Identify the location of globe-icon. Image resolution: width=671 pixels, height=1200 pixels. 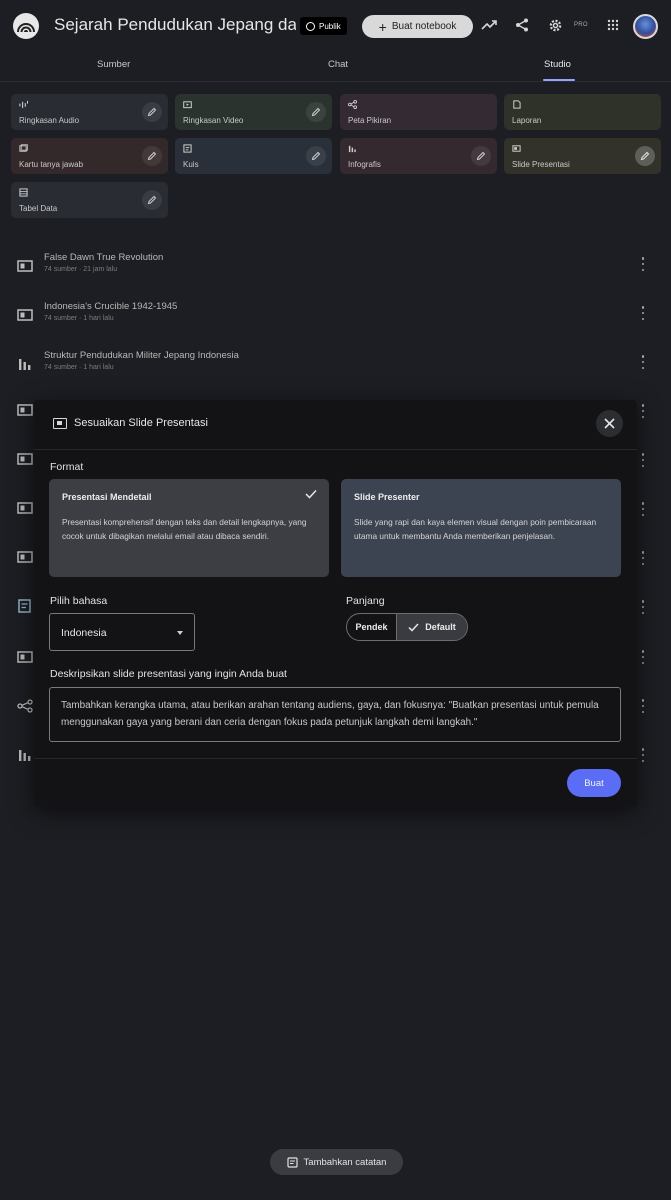
(310, 26).